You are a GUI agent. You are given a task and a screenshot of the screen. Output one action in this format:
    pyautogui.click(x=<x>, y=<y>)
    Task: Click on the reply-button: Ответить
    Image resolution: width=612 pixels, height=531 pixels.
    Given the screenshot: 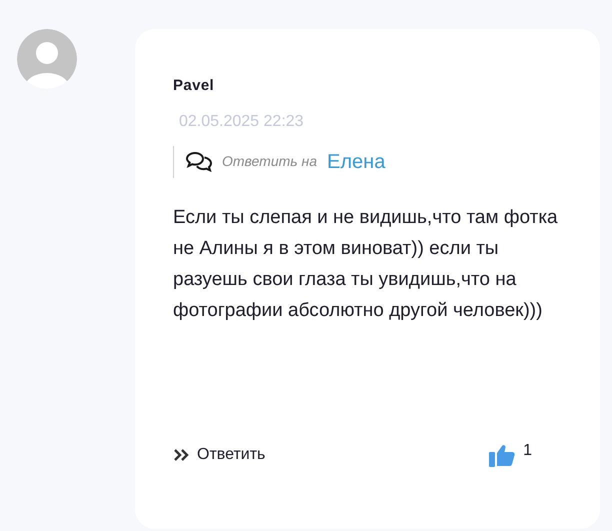 What is the action you would take?
    pyautogui.click(x=219, y=455)
    